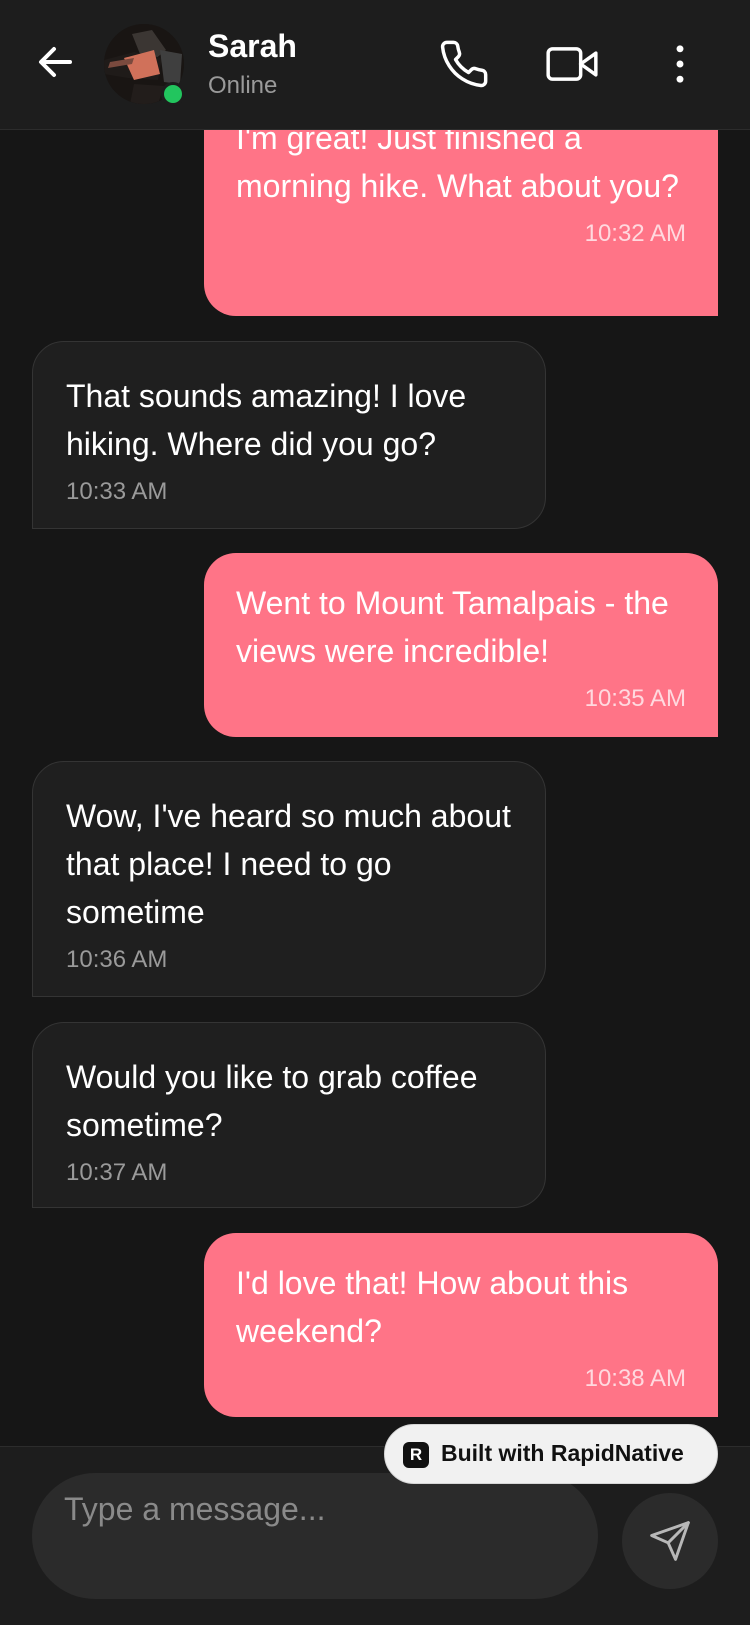 The width and height of the screenshot is (750, 1625). I want to click on message-time: 10:33 AM, so click(117, 491).